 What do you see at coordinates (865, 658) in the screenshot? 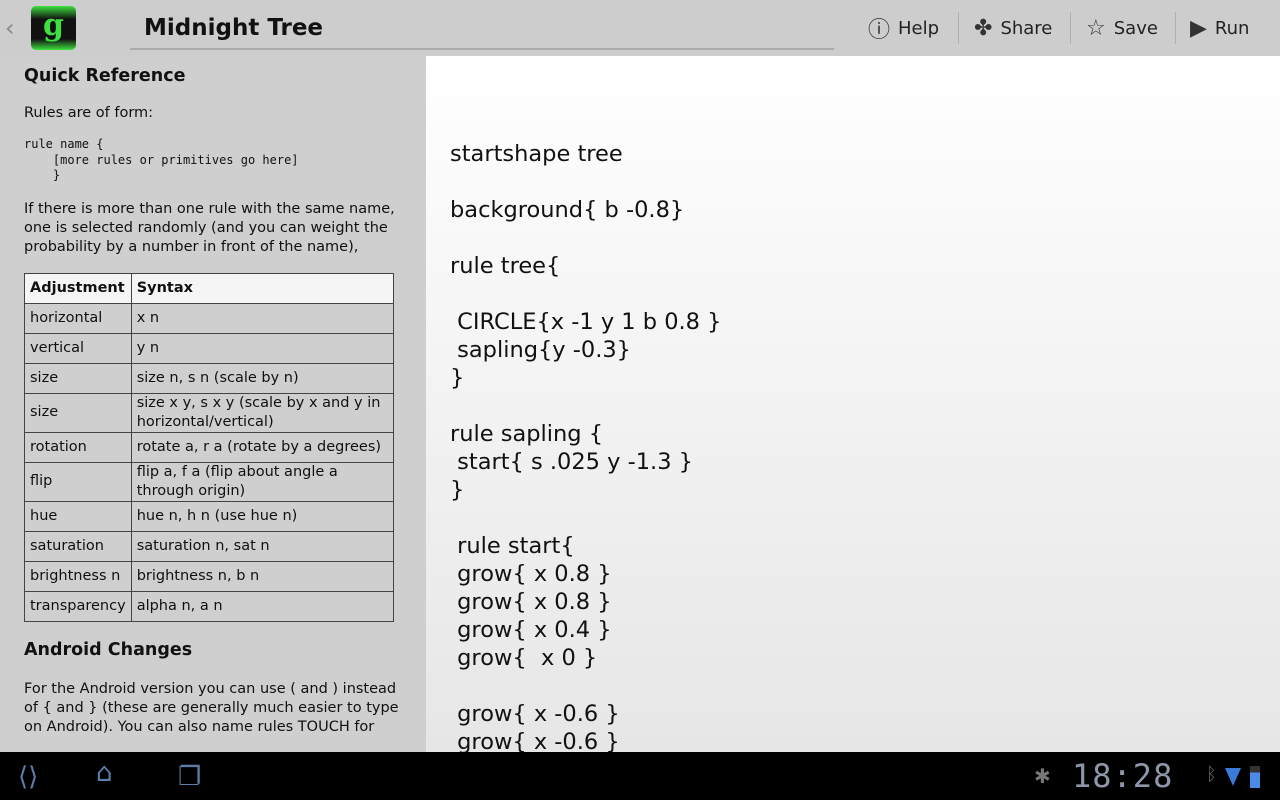
I see `code-line: grow{ x 0 }` at bounding box center [865, 658].